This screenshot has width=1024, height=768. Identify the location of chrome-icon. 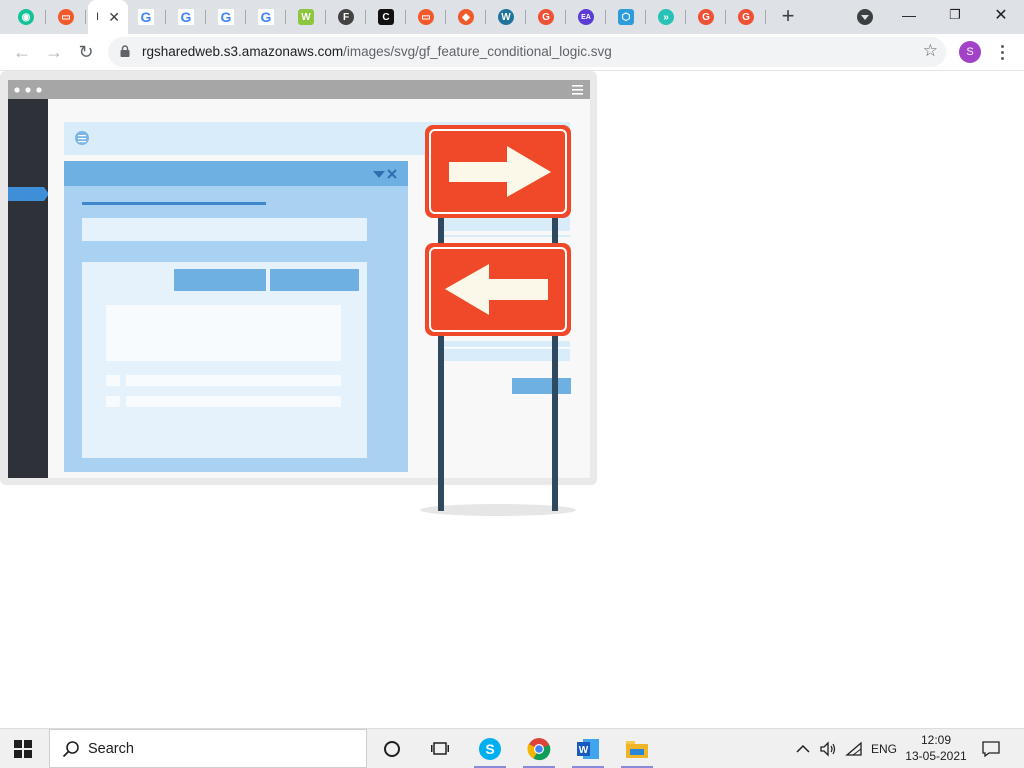
(539, 748).